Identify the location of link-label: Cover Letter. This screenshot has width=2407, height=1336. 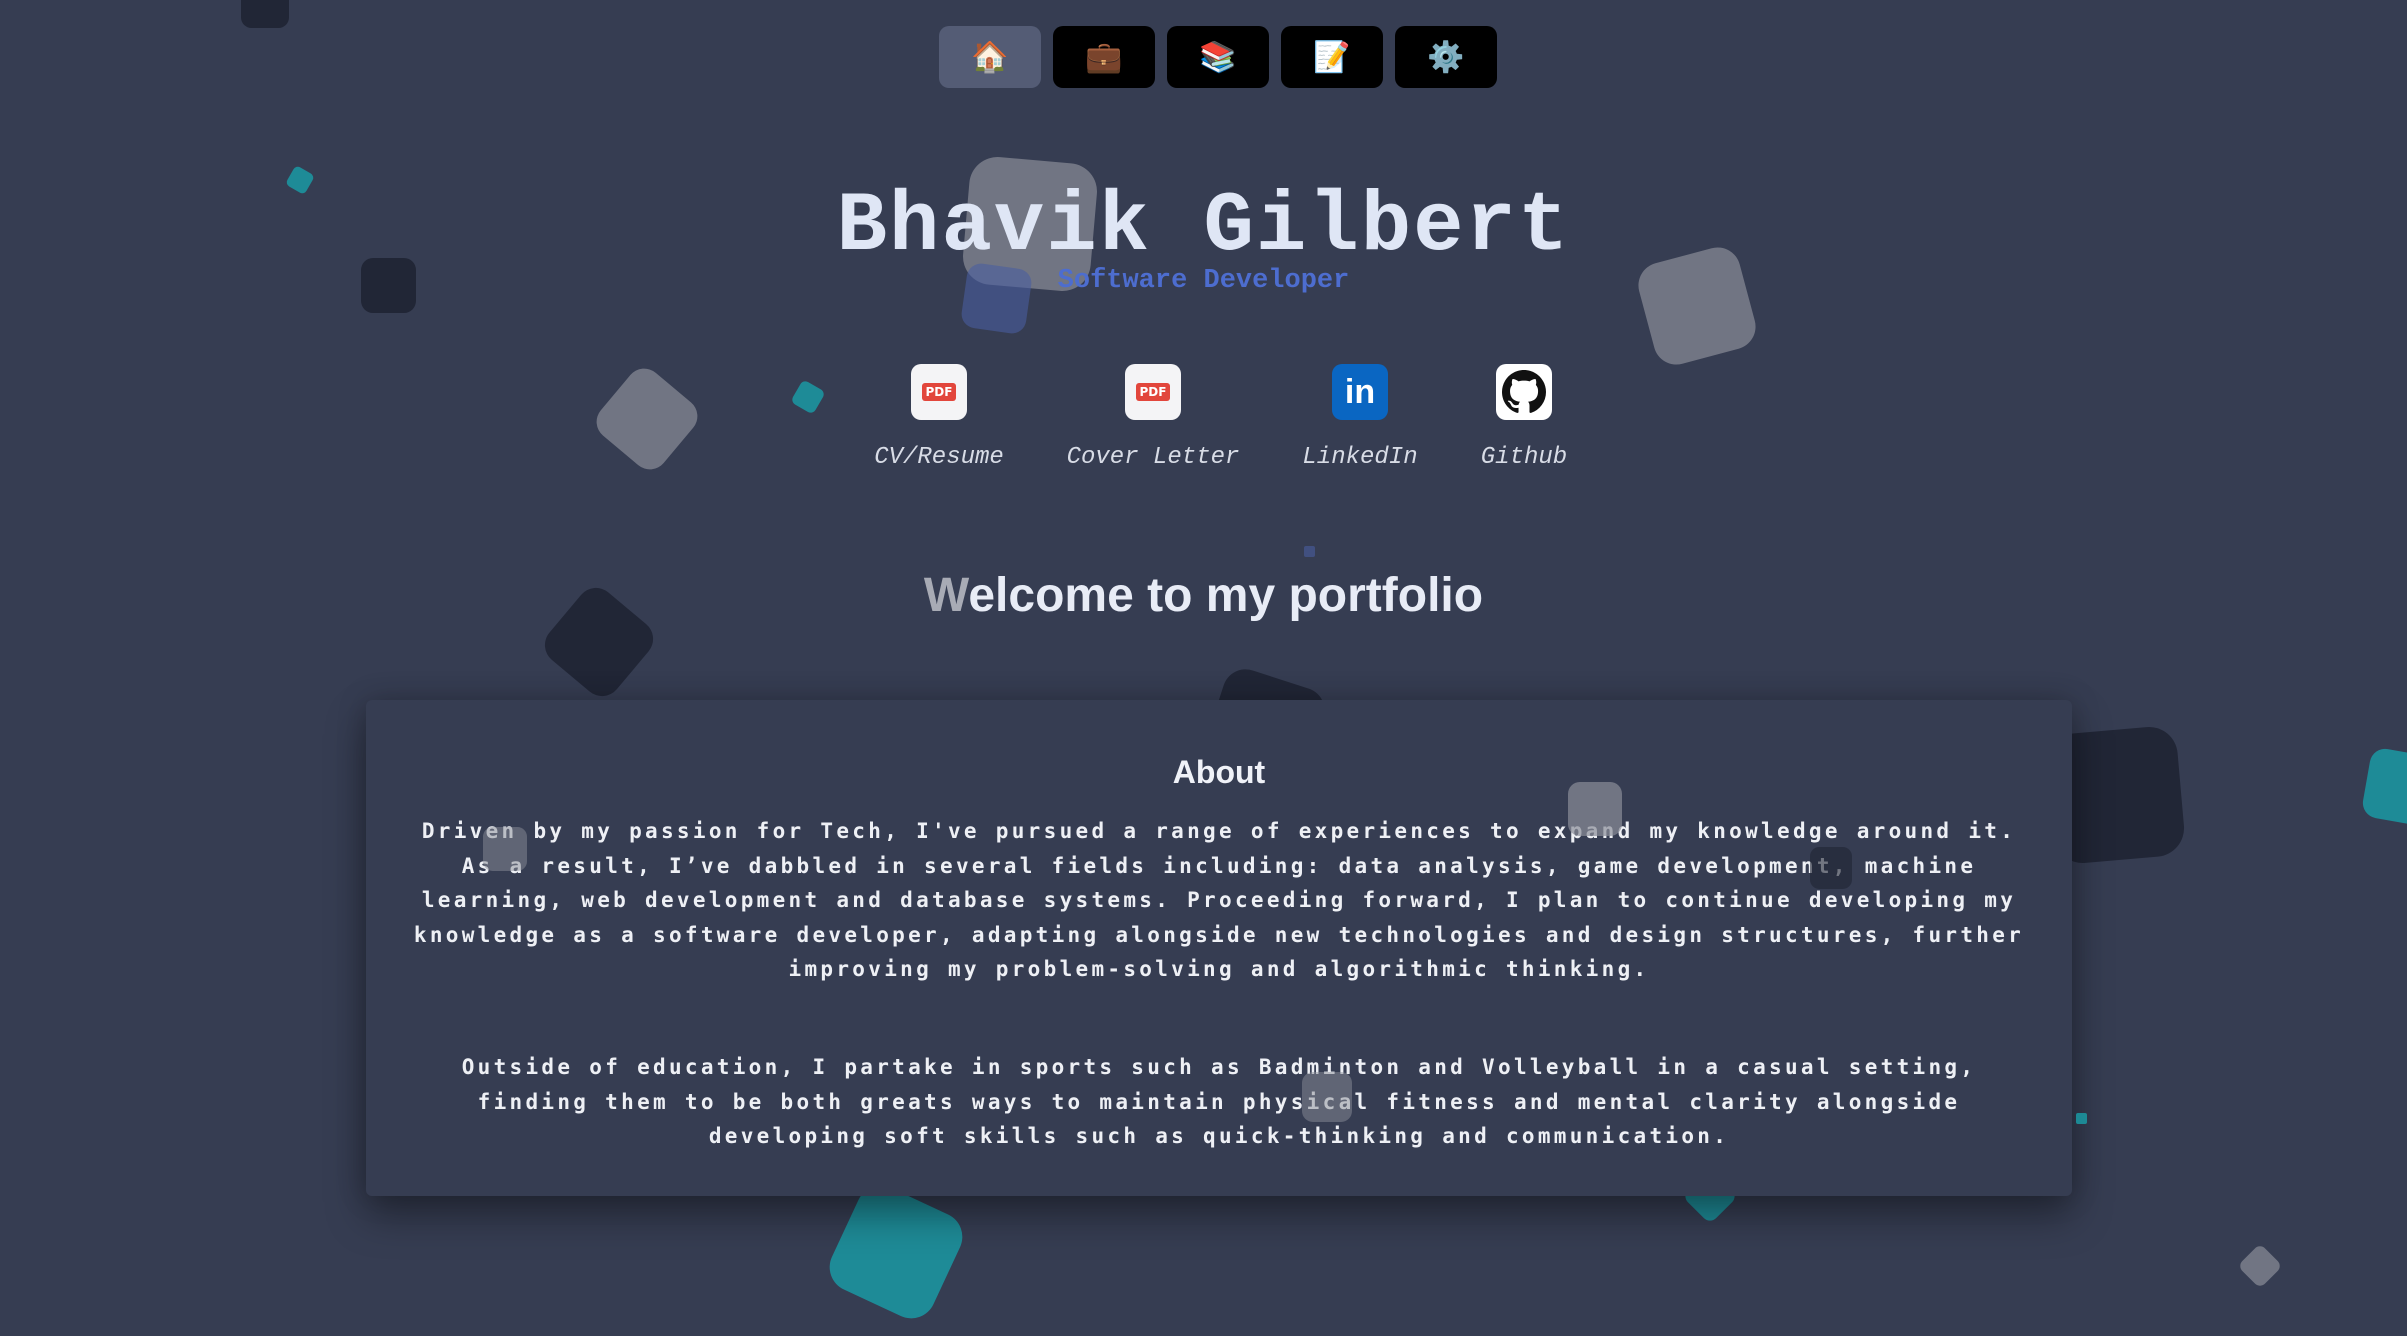
(1153, 457).